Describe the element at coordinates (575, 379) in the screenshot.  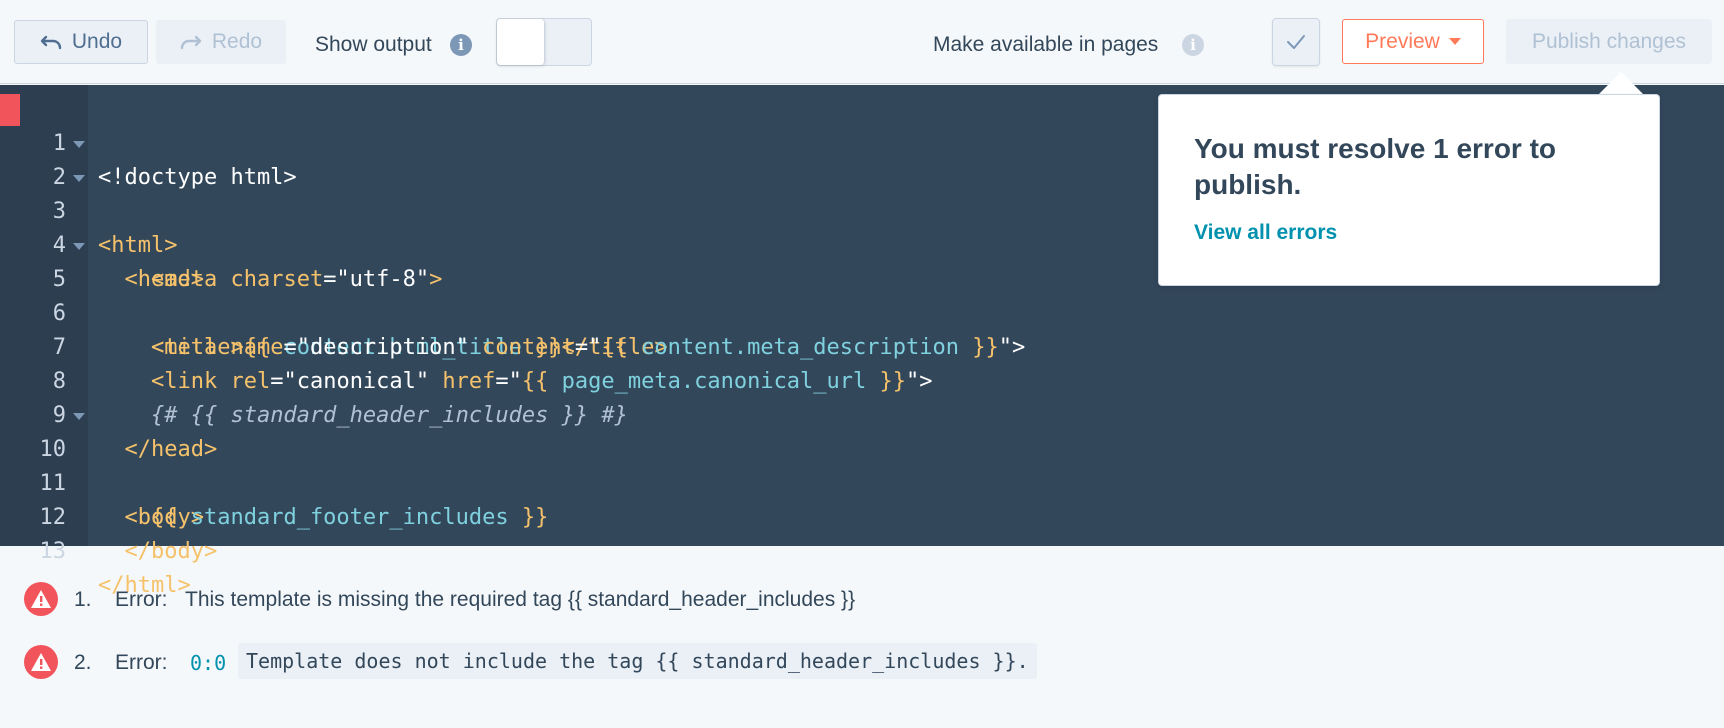
I see `code-line: 8 {# {{ standard_header_includes }} #}` at that location.